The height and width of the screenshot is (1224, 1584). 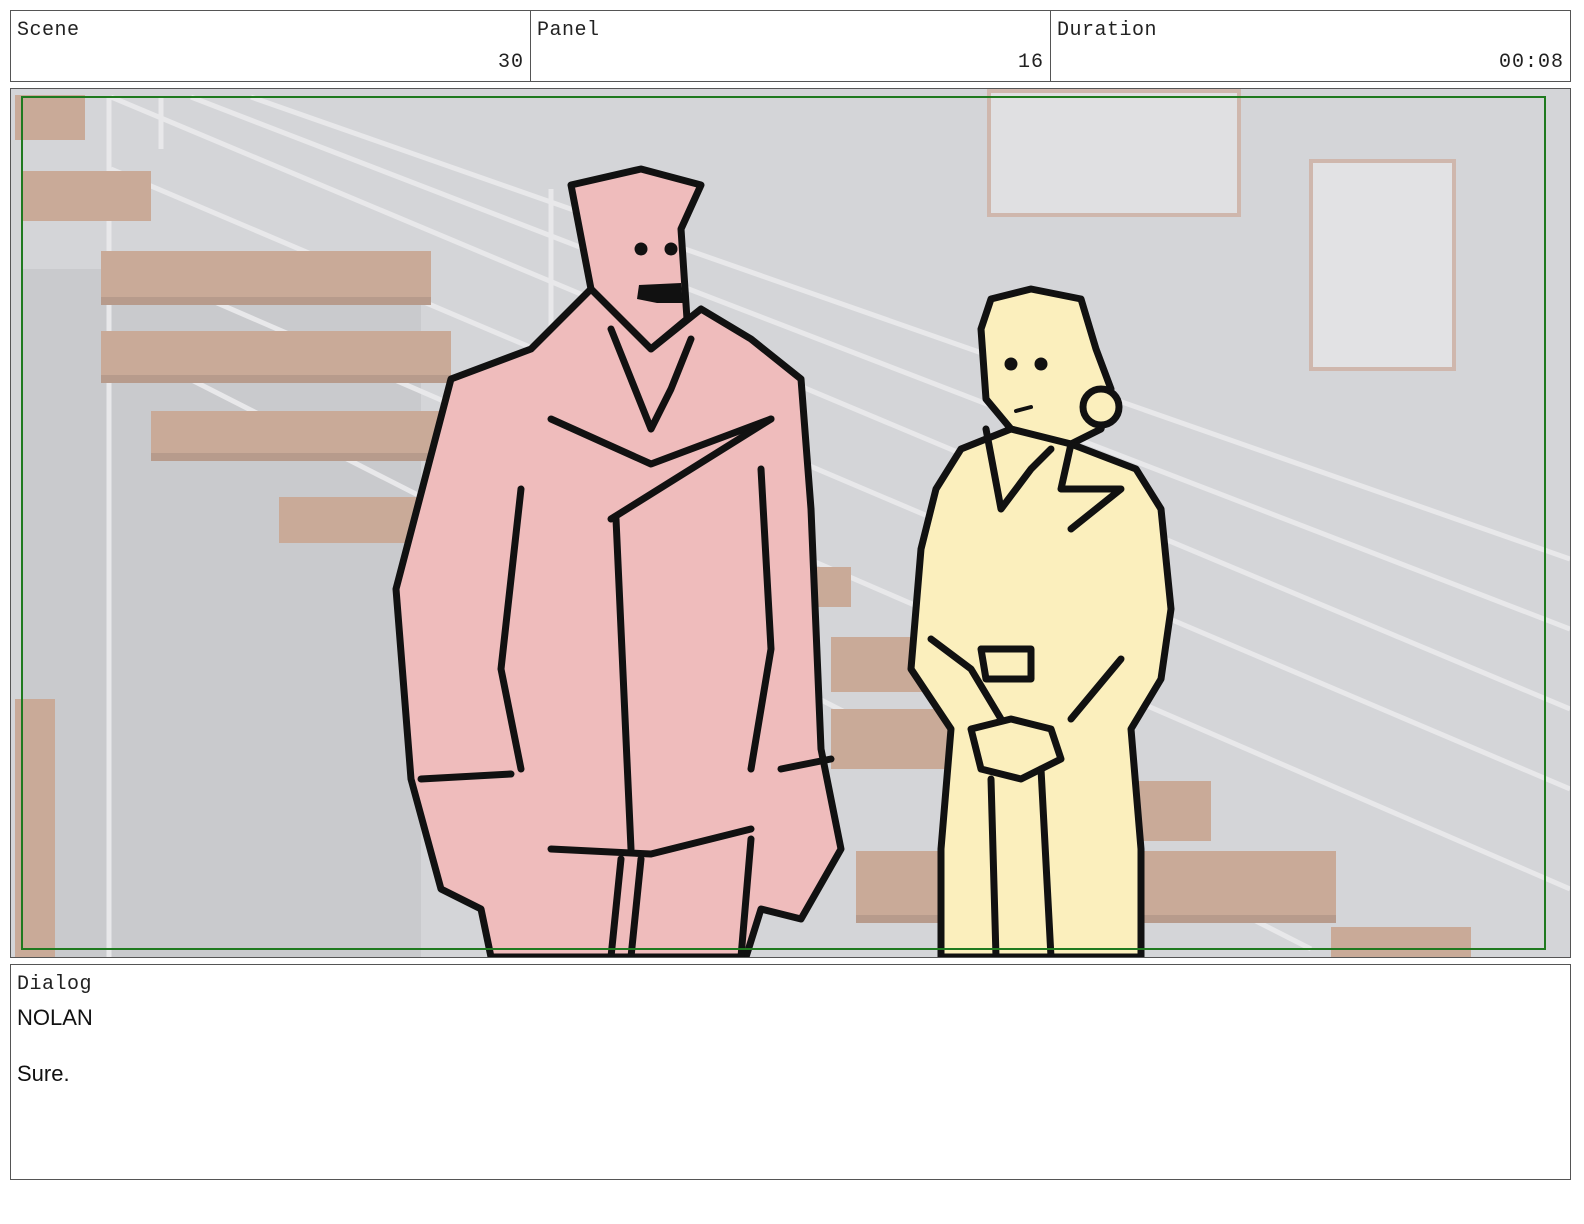 I want to click on panel-header: Scene 30 Panel 16 Duration 00:08, so click(x=790, y=46).